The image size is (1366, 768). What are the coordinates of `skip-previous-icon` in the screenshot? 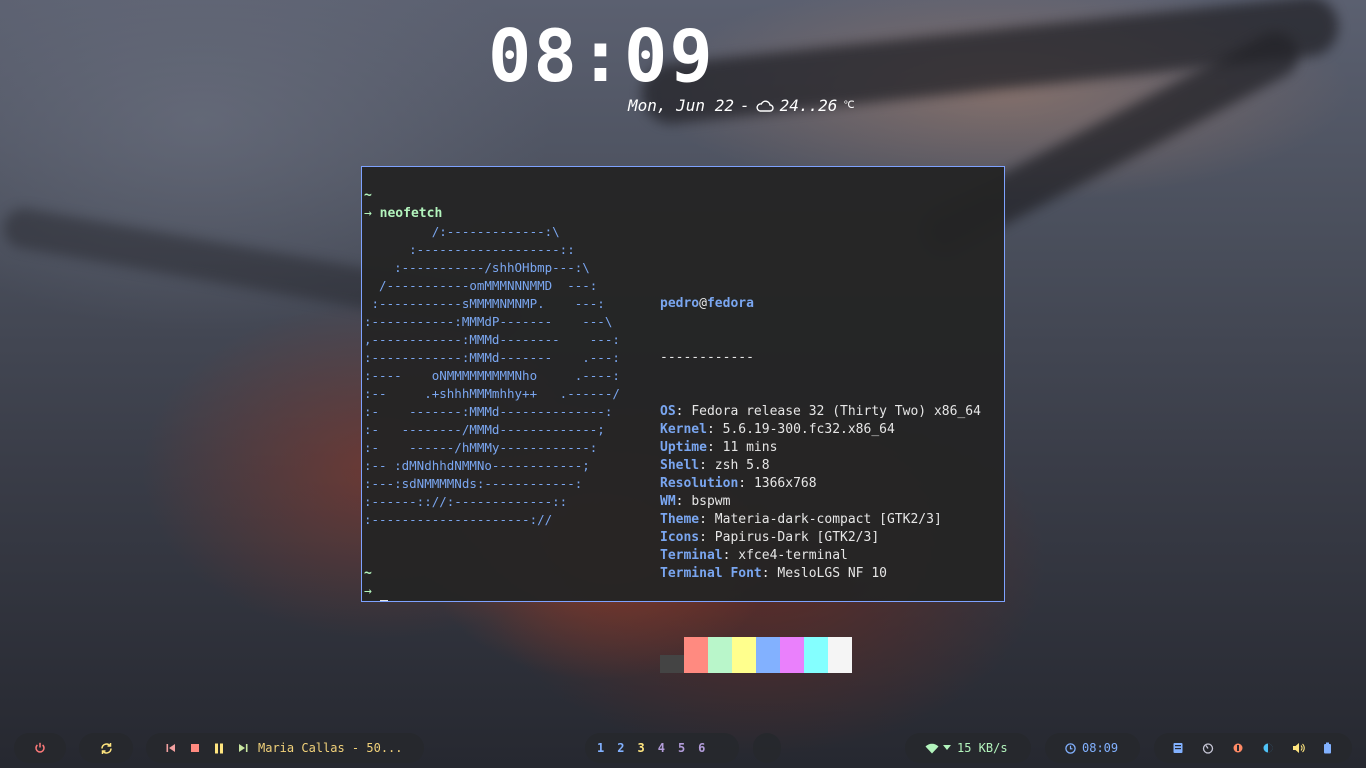 It's located at (171, 748).